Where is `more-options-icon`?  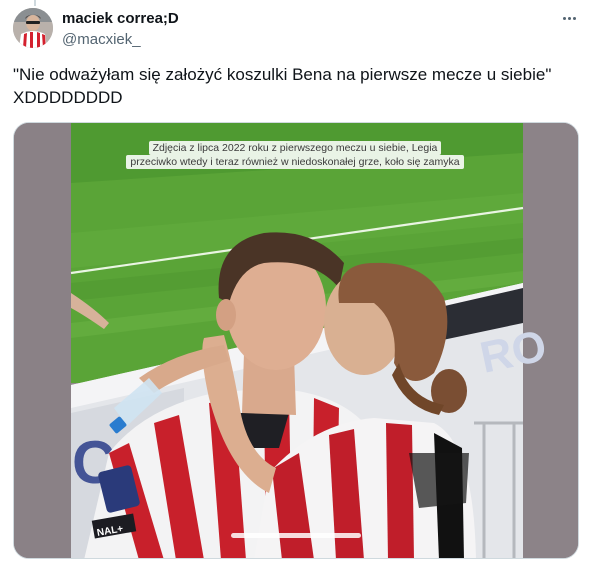 more-options-icon is located at coordinates (569, 18).